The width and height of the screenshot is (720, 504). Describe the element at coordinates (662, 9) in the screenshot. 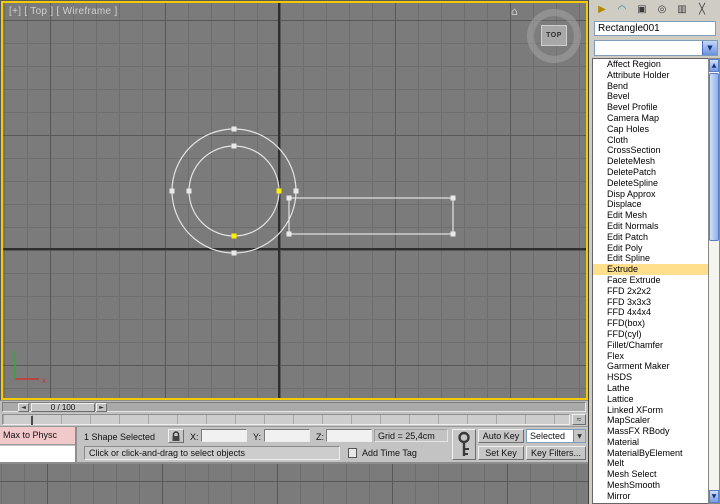

I see `motion-tab-icon: ◎` at that location.